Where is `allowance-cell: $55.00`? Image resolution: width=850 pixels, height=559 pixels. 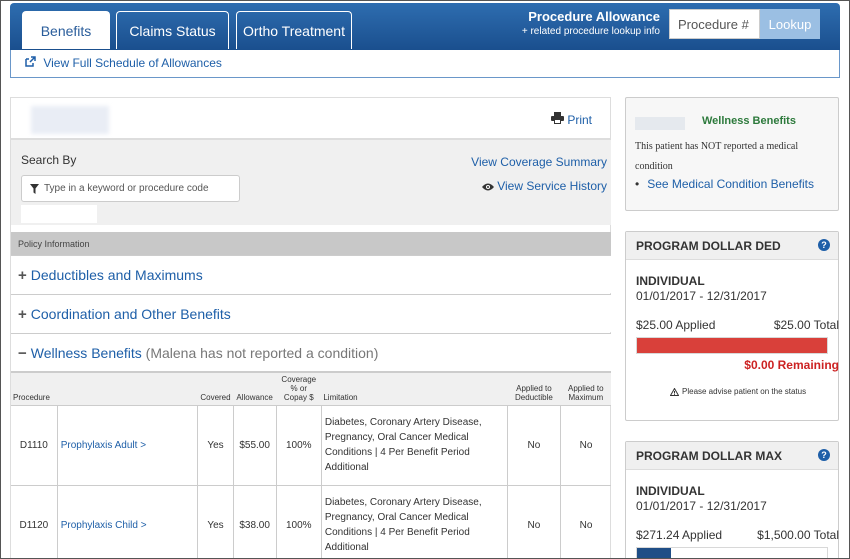 allowance-cell: $55.00 is located at coordinates (254, 444).